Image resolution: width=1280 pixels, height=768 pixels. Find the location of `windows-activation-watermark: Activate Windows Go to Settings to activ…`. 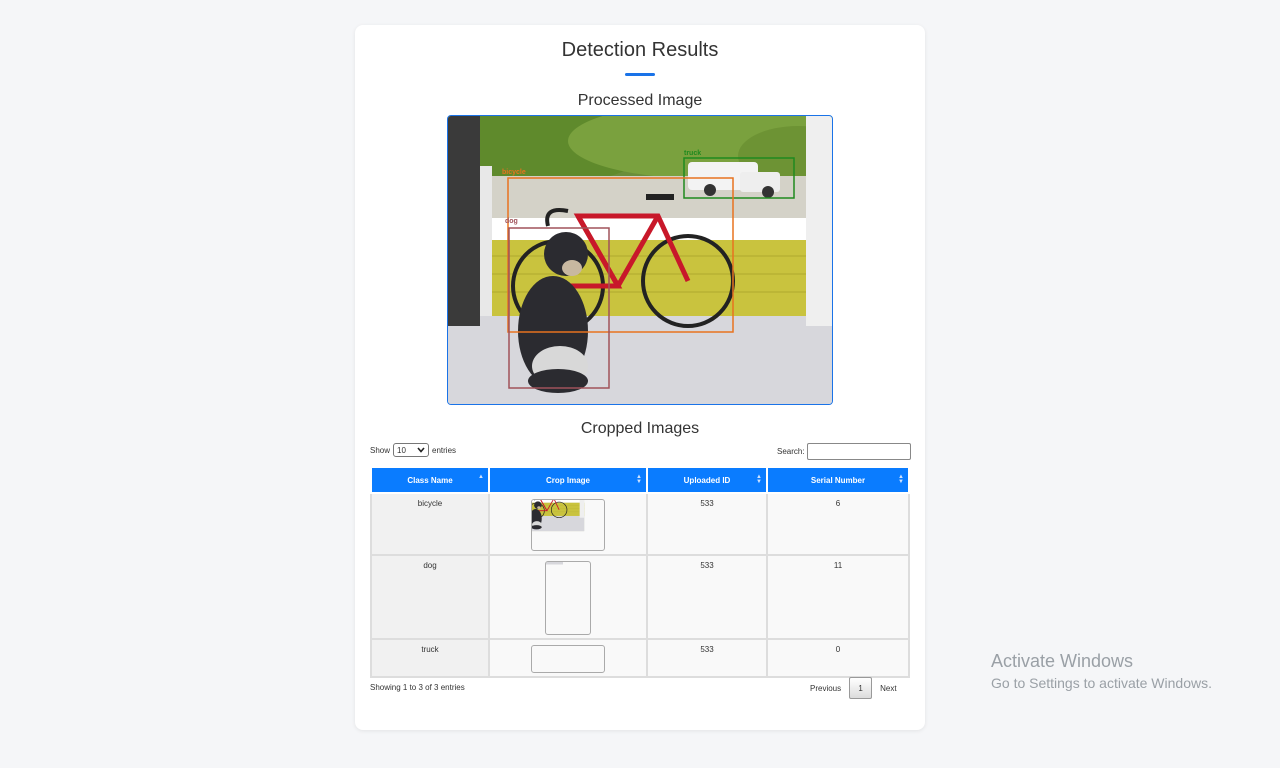

windows-activation-watermark: Activate Windows Go to Settings to activ… is located at coordinates (1101, 671).